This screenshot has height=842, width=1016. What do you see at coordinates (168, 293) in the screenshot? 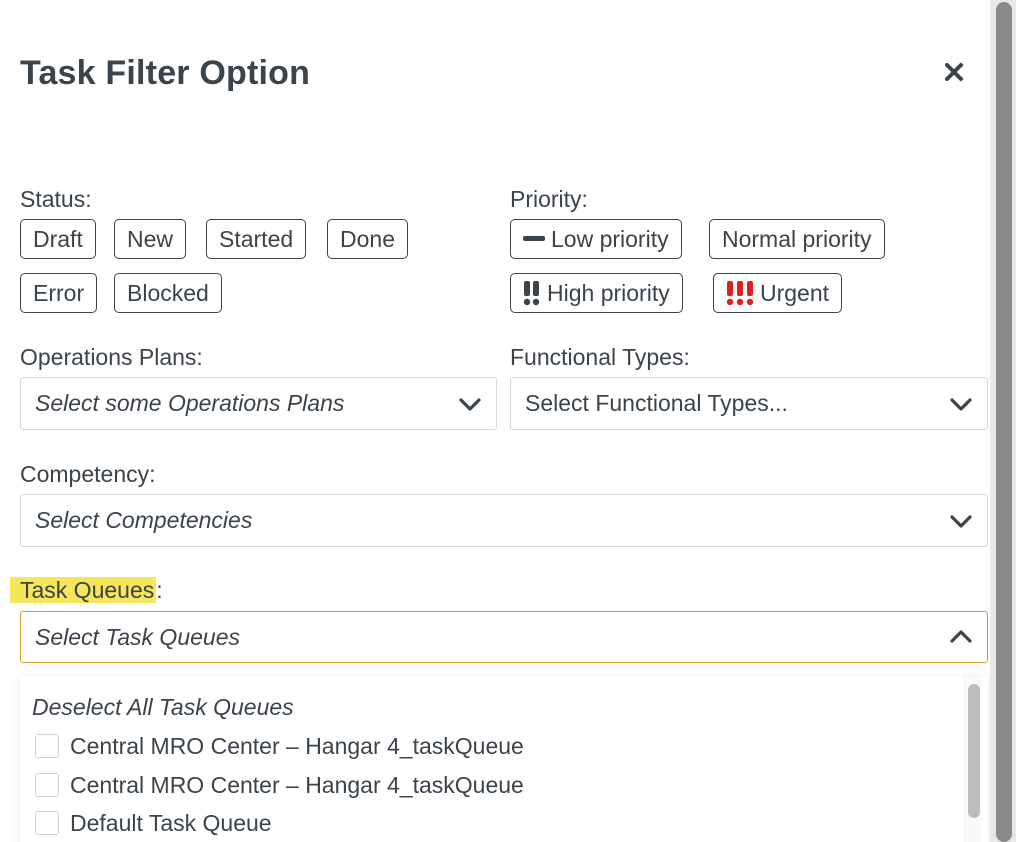
I see `status-chip-blocked: Blocked` at bounding box center [168, 293].